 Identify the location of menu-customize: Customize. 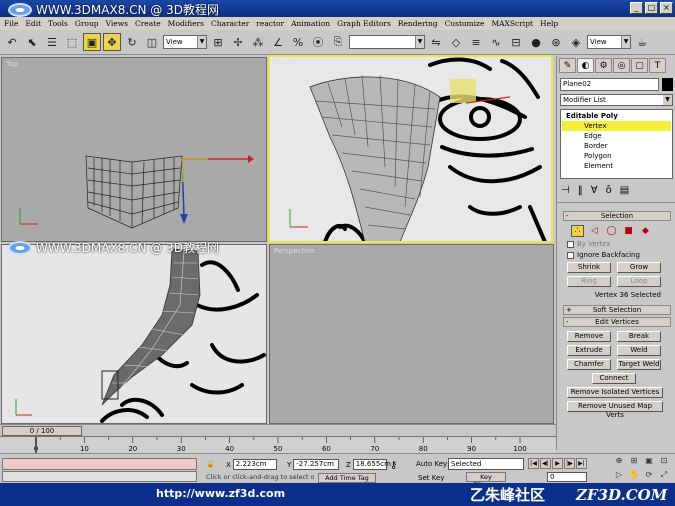
(465, 23).